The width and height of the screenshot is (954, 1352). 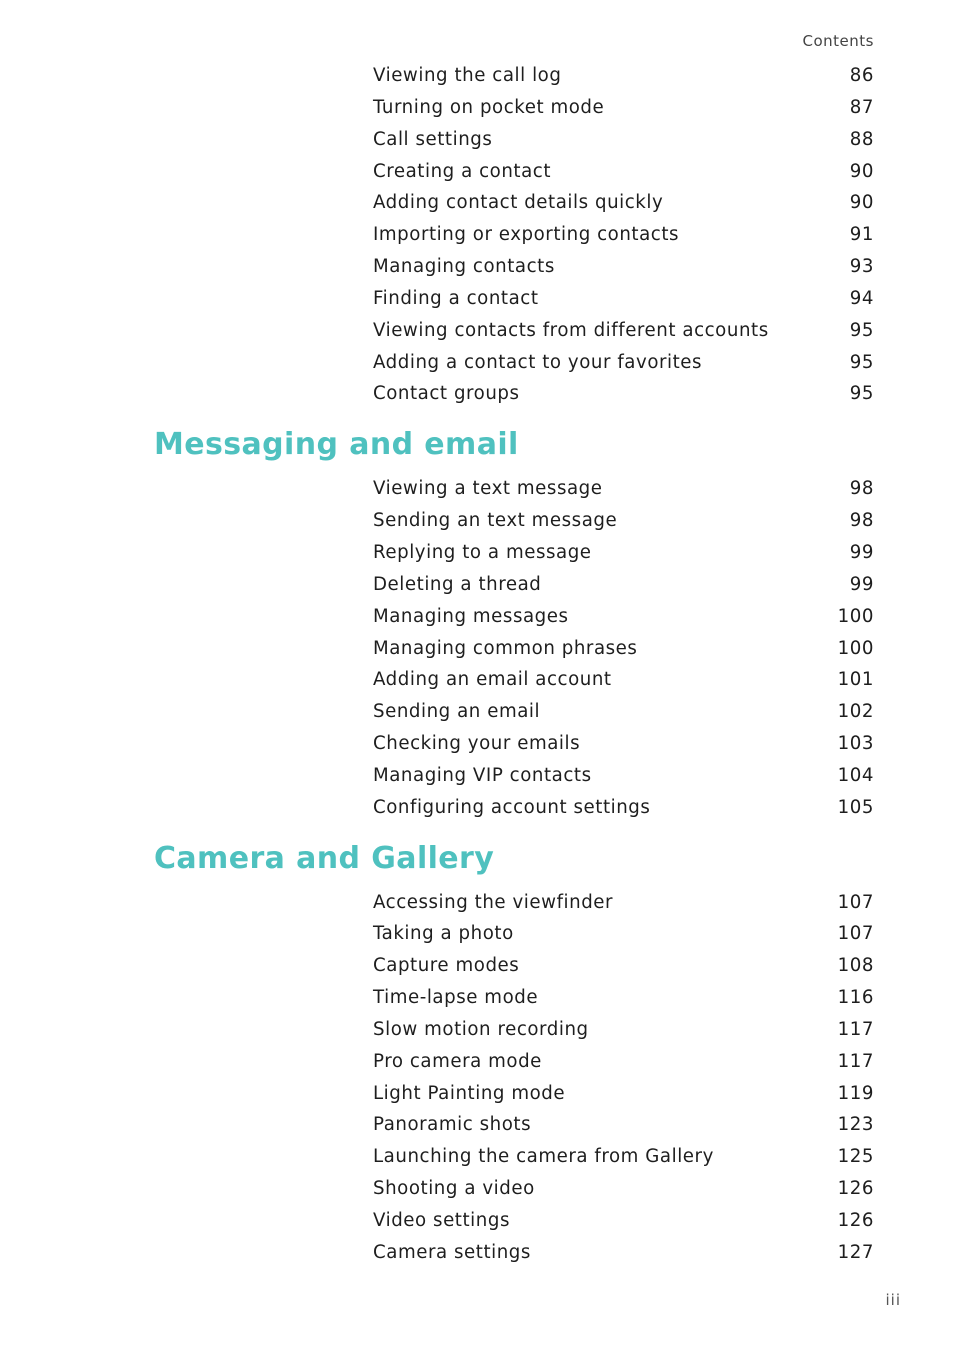 I want to click on toc-entry: Video settings 126, so click(x=623, y=1221).